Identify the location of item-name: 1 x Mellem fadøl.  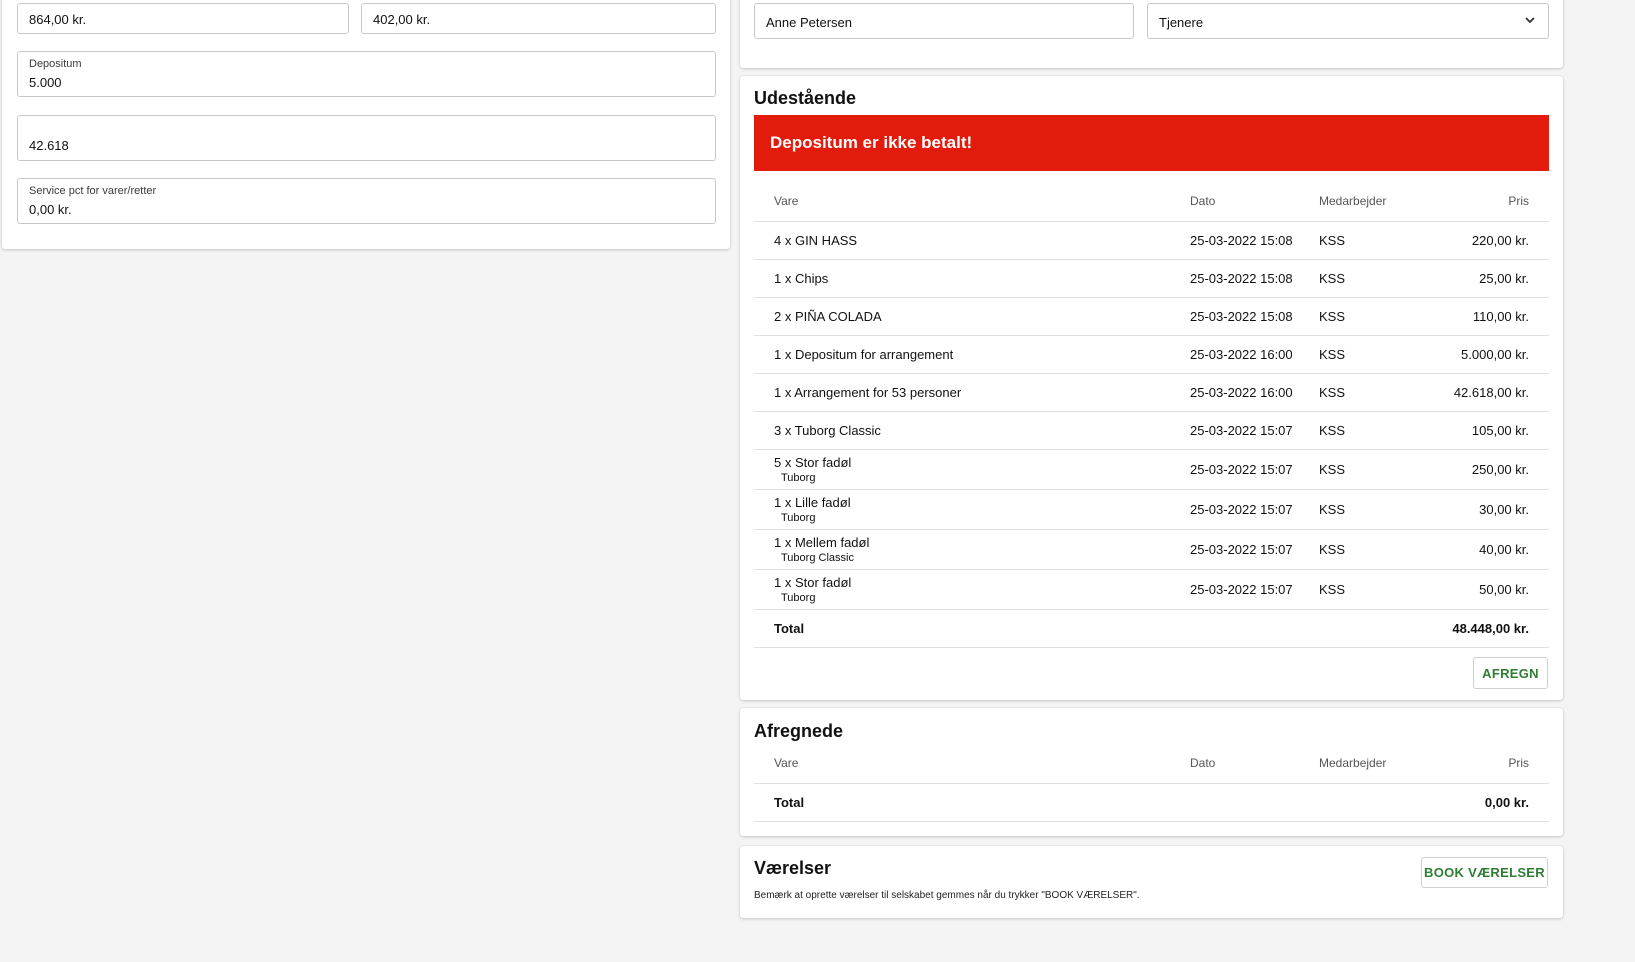
(822, 542).